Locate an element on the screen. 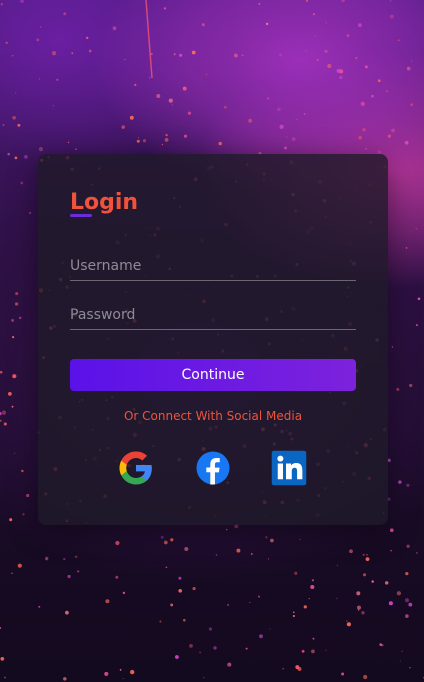 This screenshot has width=424, height=682. google-login-button is located at coordinates (136, 468).